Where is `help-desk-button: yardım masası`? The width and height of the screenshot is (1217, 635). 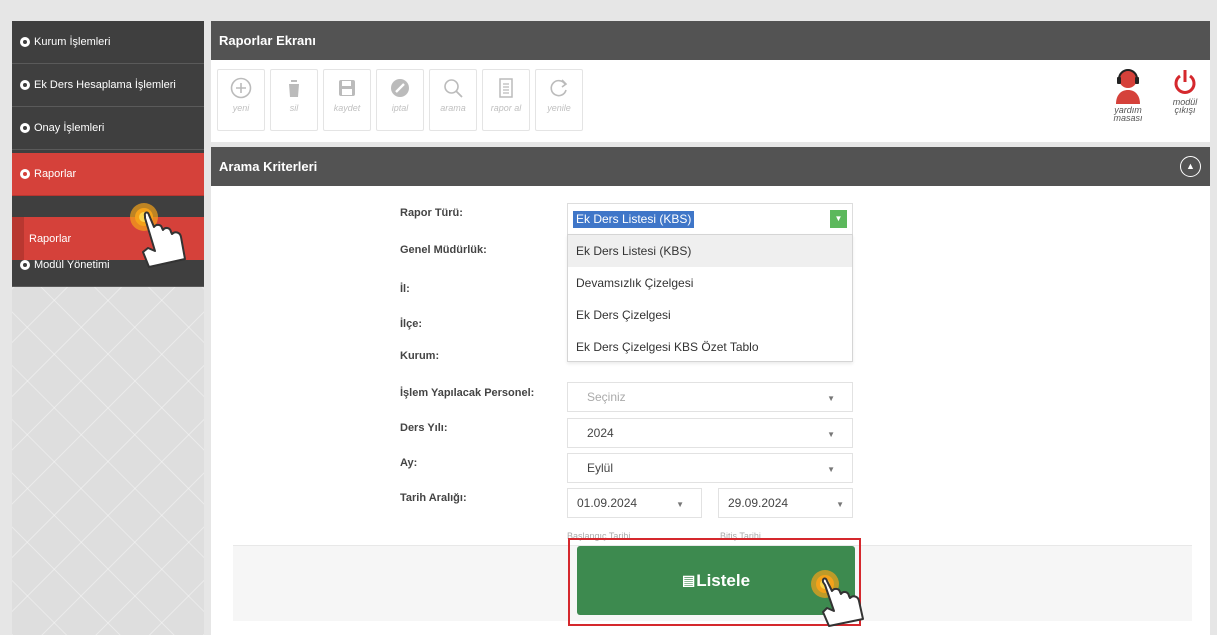
help-desk-button: yardım masası is located at coordinates (1128, 95).